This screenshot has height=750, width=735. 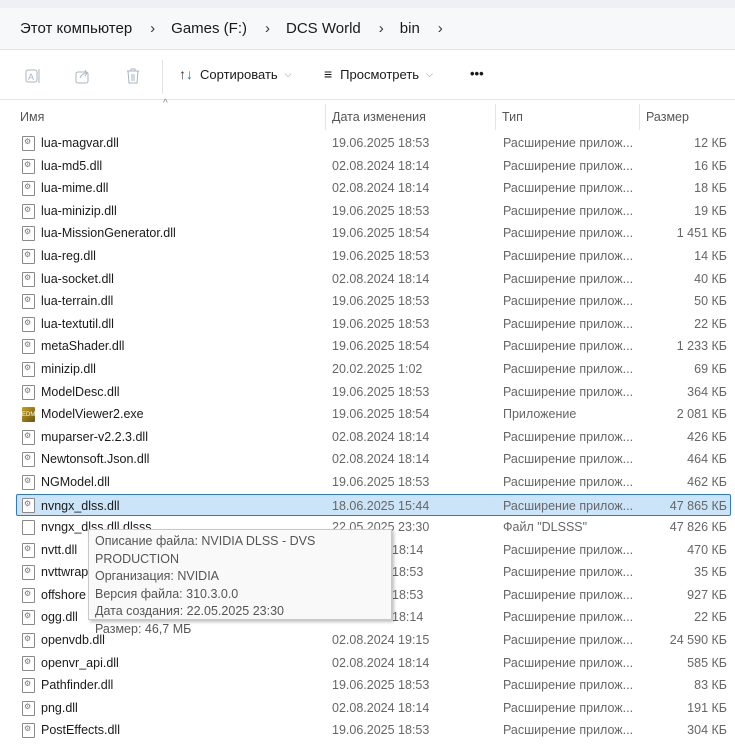 What do you see at coordinates (79, 210) in the screenshot?
I see `file-name: lua-minizip.dll` at bounding box center [79, 210].